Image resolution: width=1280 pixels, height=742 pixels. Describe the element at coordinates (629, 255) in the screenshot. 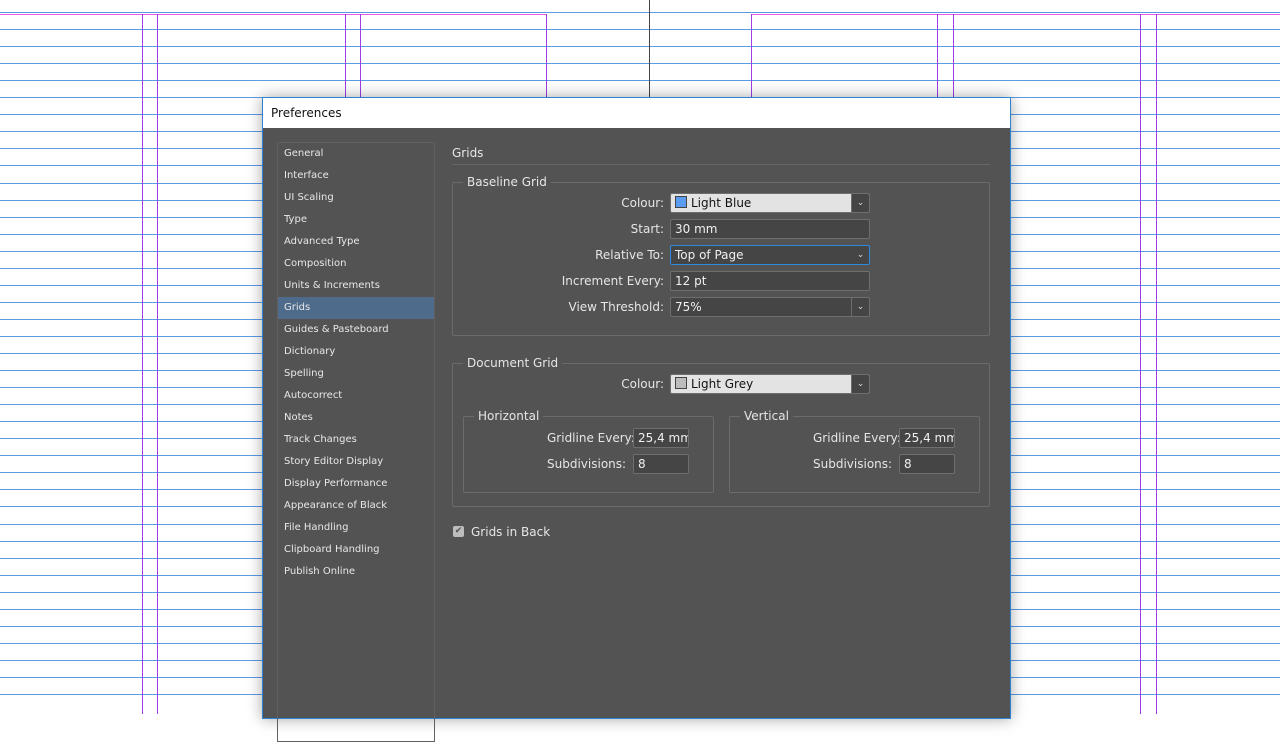

I see `relative-to-label: Relative To:` at that location.